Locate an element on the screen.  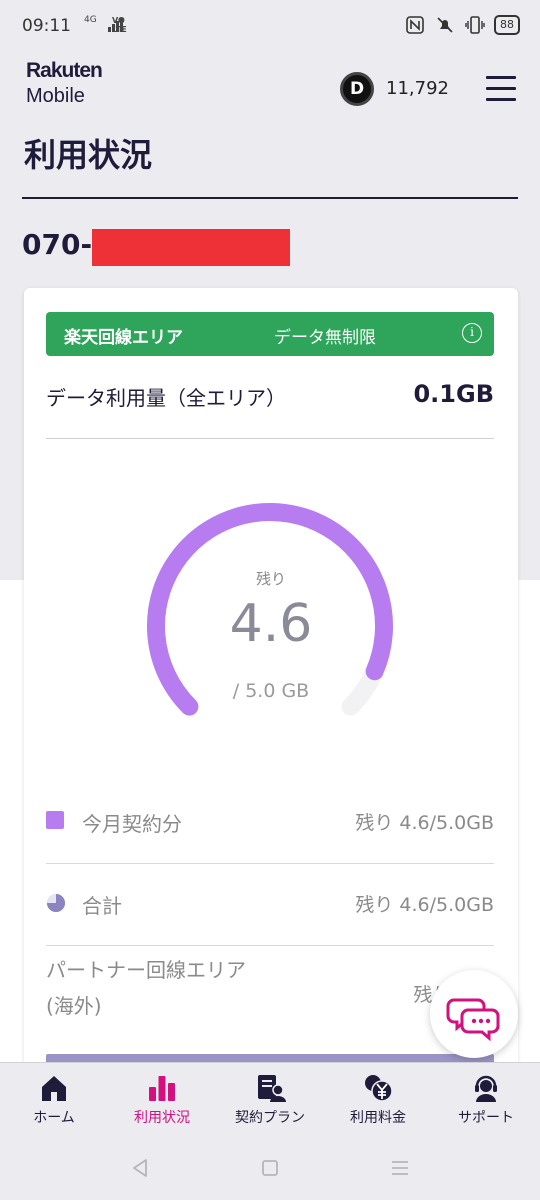
contract-icon is located at coordinates (272, 1088).